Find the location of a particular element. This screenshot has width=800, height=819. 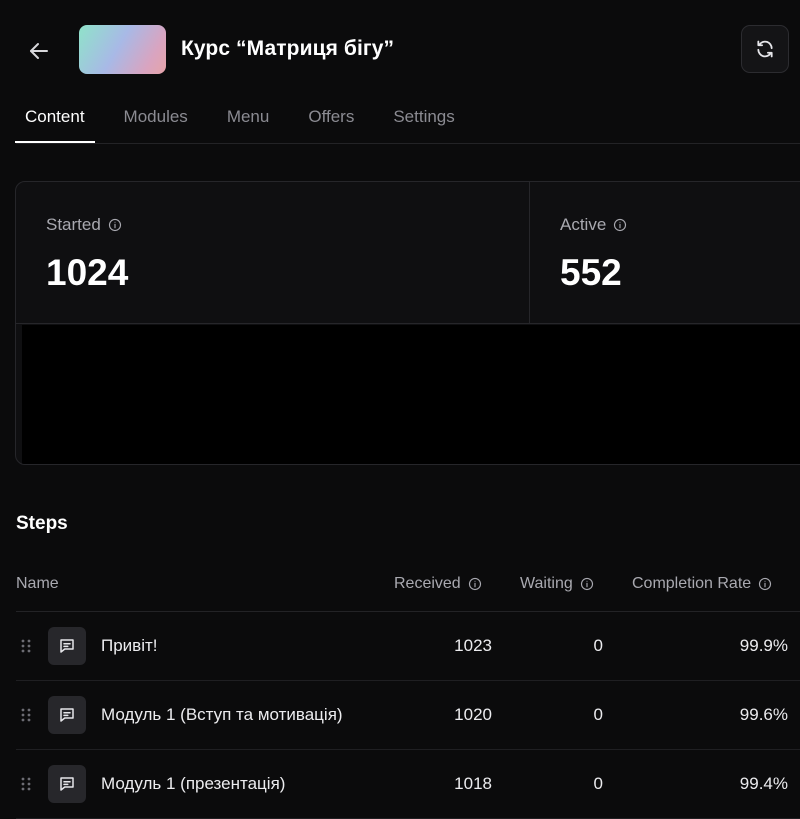

back-button is located at coordinates (39, 51).